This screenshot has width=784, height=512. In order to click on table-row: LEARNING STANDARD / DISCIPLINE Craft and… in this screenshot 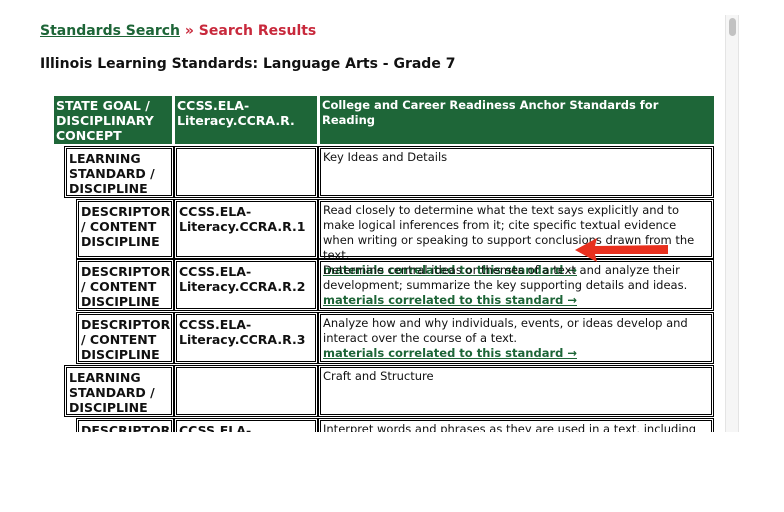, I will do `click(389, 391)`.